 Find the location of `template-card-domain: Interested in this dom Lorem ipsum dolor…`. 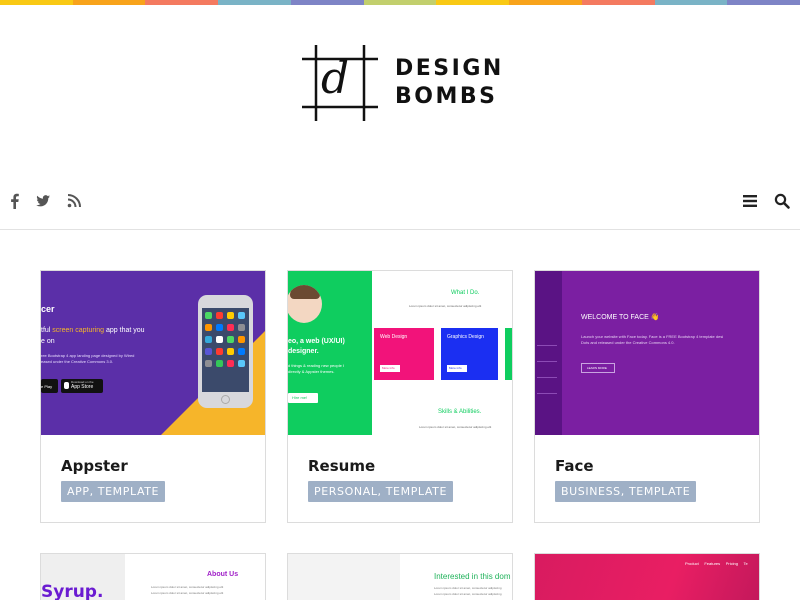

template-card-domain: Interested in this dom Lorem ipsum dolor… is located at coordinates (400, 576).